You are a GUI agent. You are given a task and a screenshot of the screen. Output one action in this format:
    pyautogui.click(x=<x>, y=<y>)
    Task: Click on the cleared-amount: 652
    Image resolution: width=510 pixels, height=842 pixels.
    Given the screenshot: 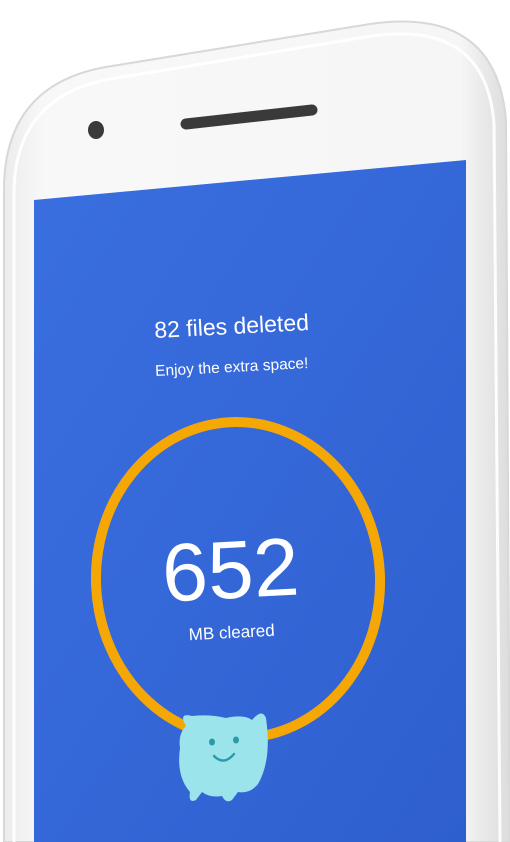 What is the action you would take?
    pyautogui.click(x=230, y=571)
    